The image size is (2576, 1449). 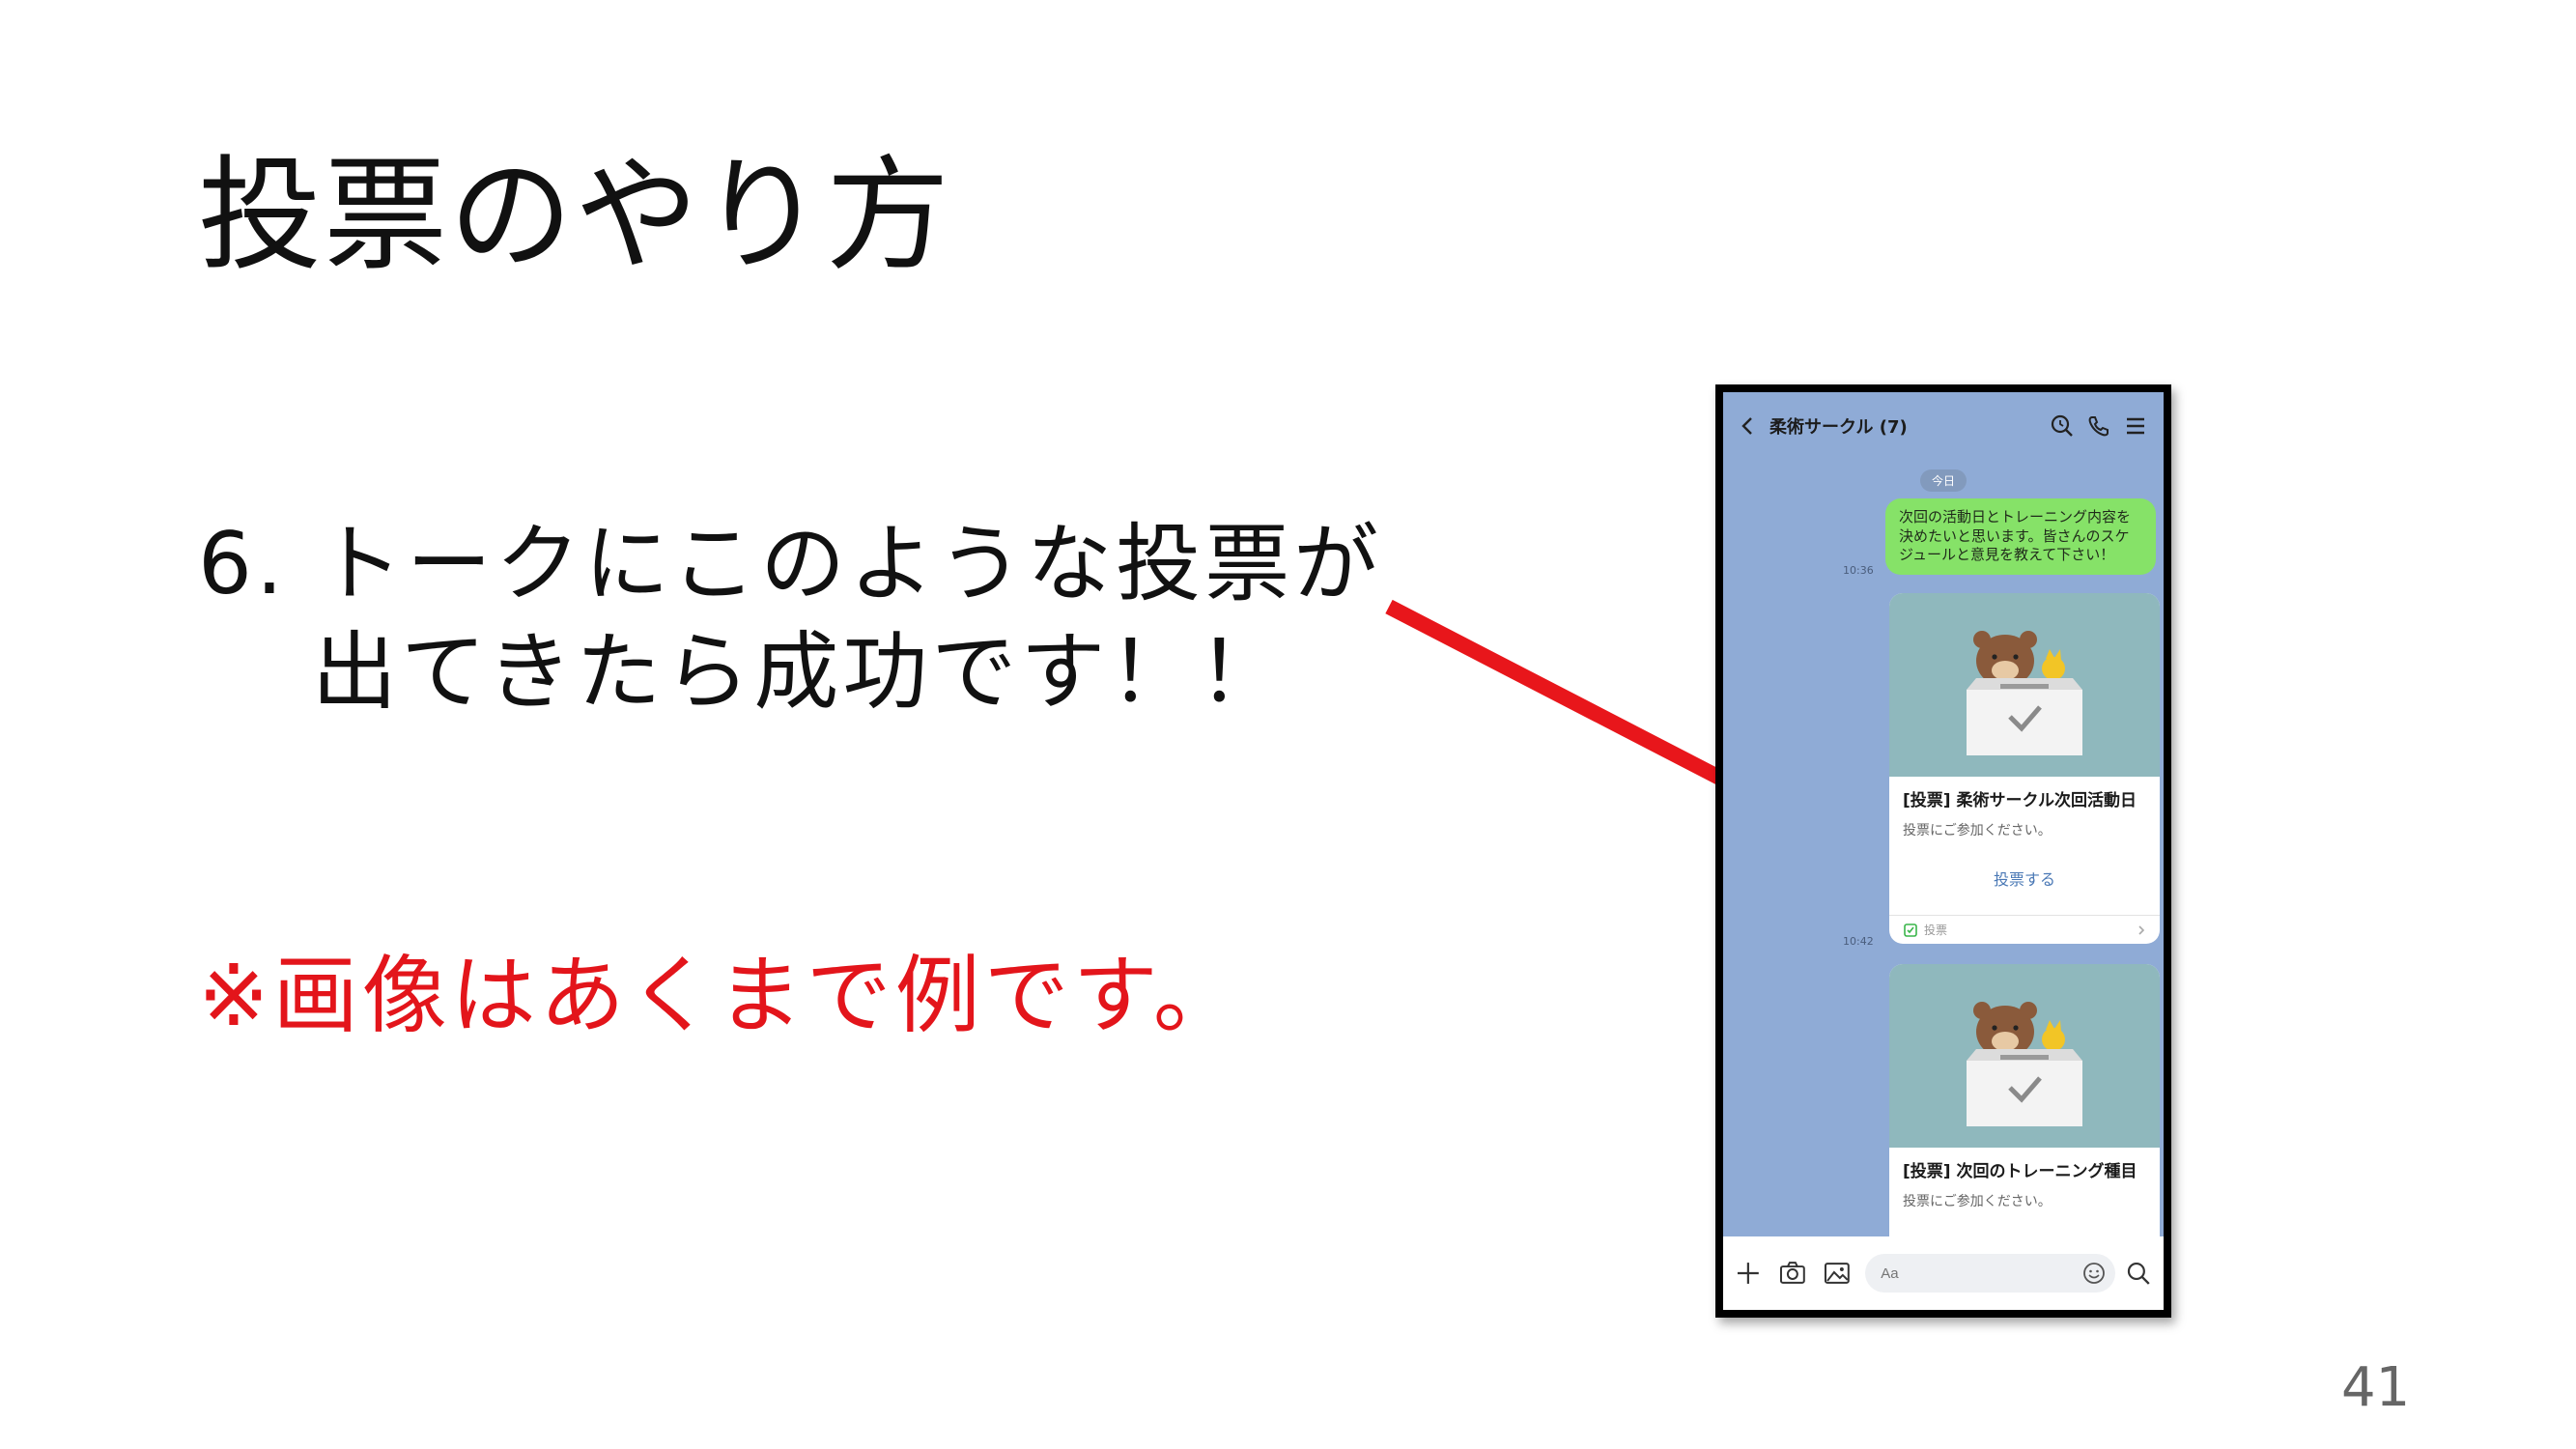 What do you see at coordinates (1910, 930) in the screenshot?
I see `checkbox-icon` at bounding box center [1910, 930].